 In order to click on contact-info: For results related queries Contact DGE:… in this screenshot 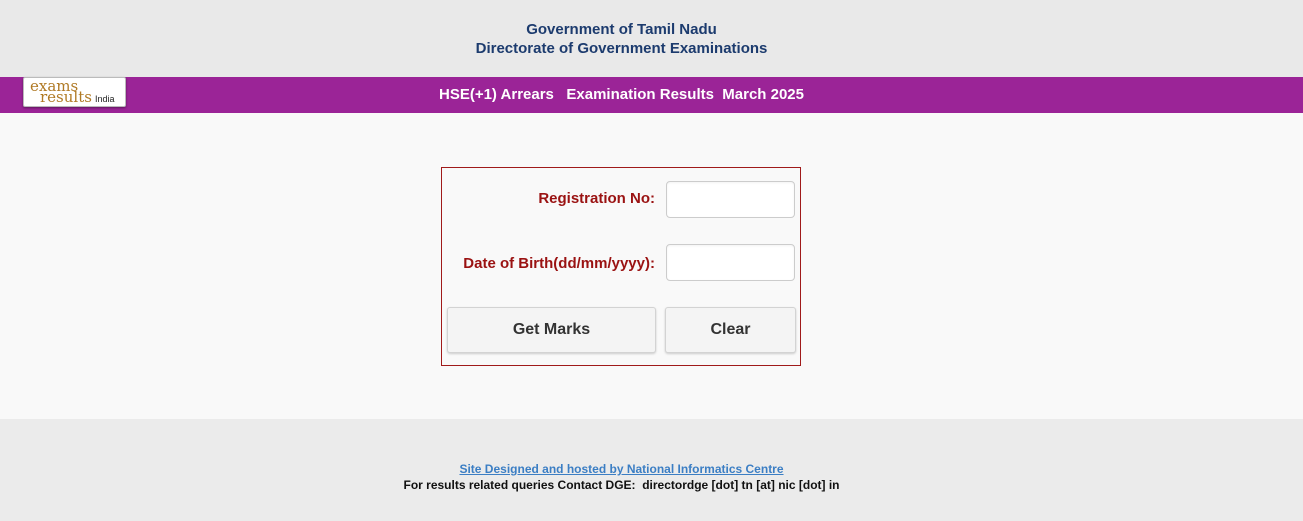, I will do `click(621, 485)`.